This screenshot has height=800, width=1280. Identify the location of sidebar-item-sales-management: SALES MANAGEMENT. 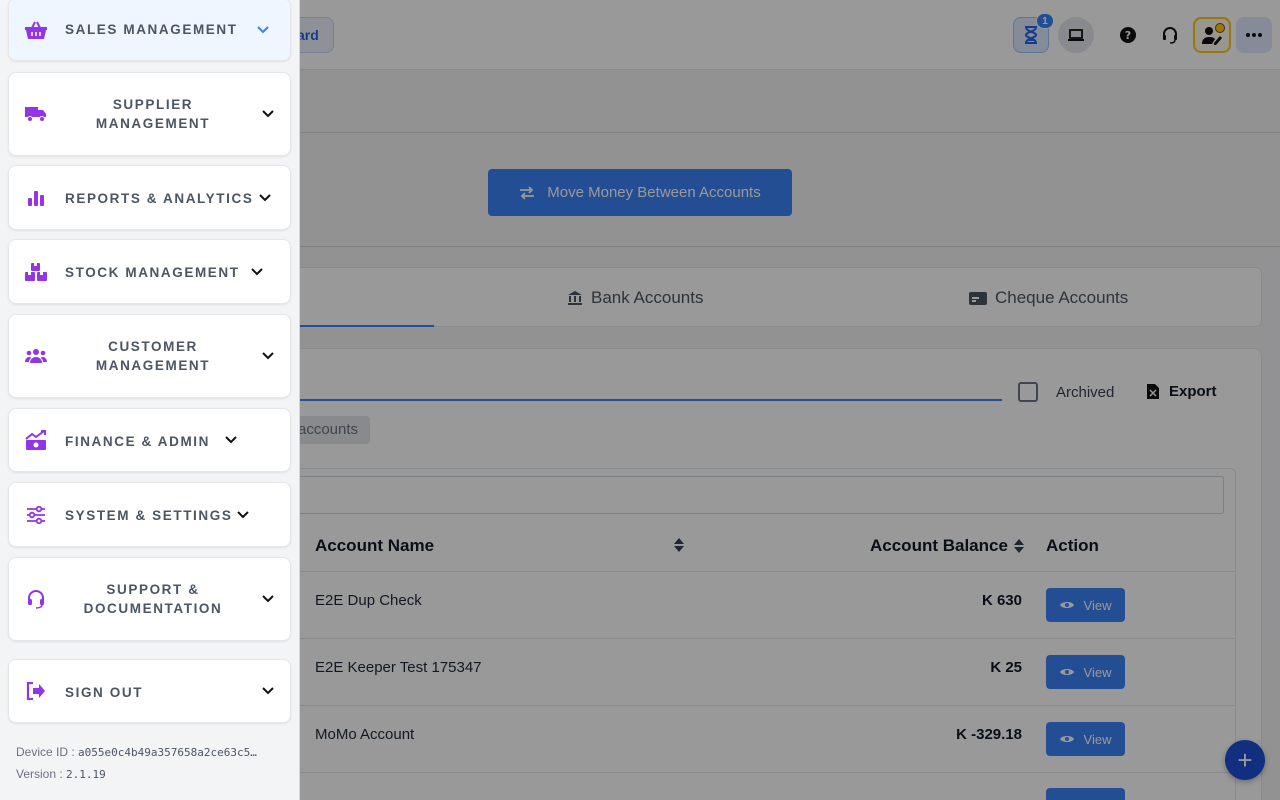
(149, 30).